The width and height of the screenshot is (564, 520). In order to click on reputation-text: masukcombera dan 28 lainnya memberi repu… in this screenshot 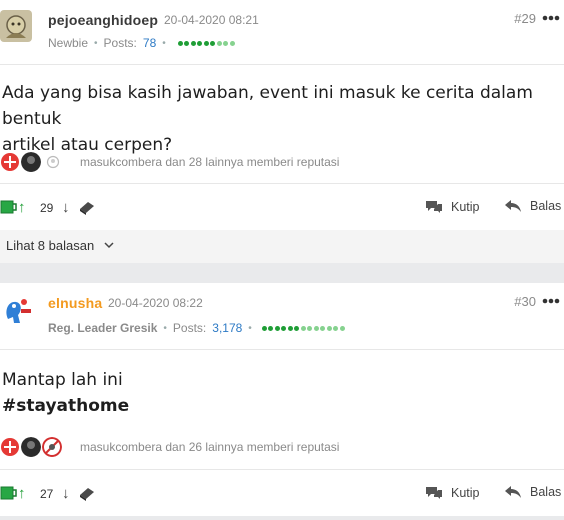, I will do `click(209, 162)`.